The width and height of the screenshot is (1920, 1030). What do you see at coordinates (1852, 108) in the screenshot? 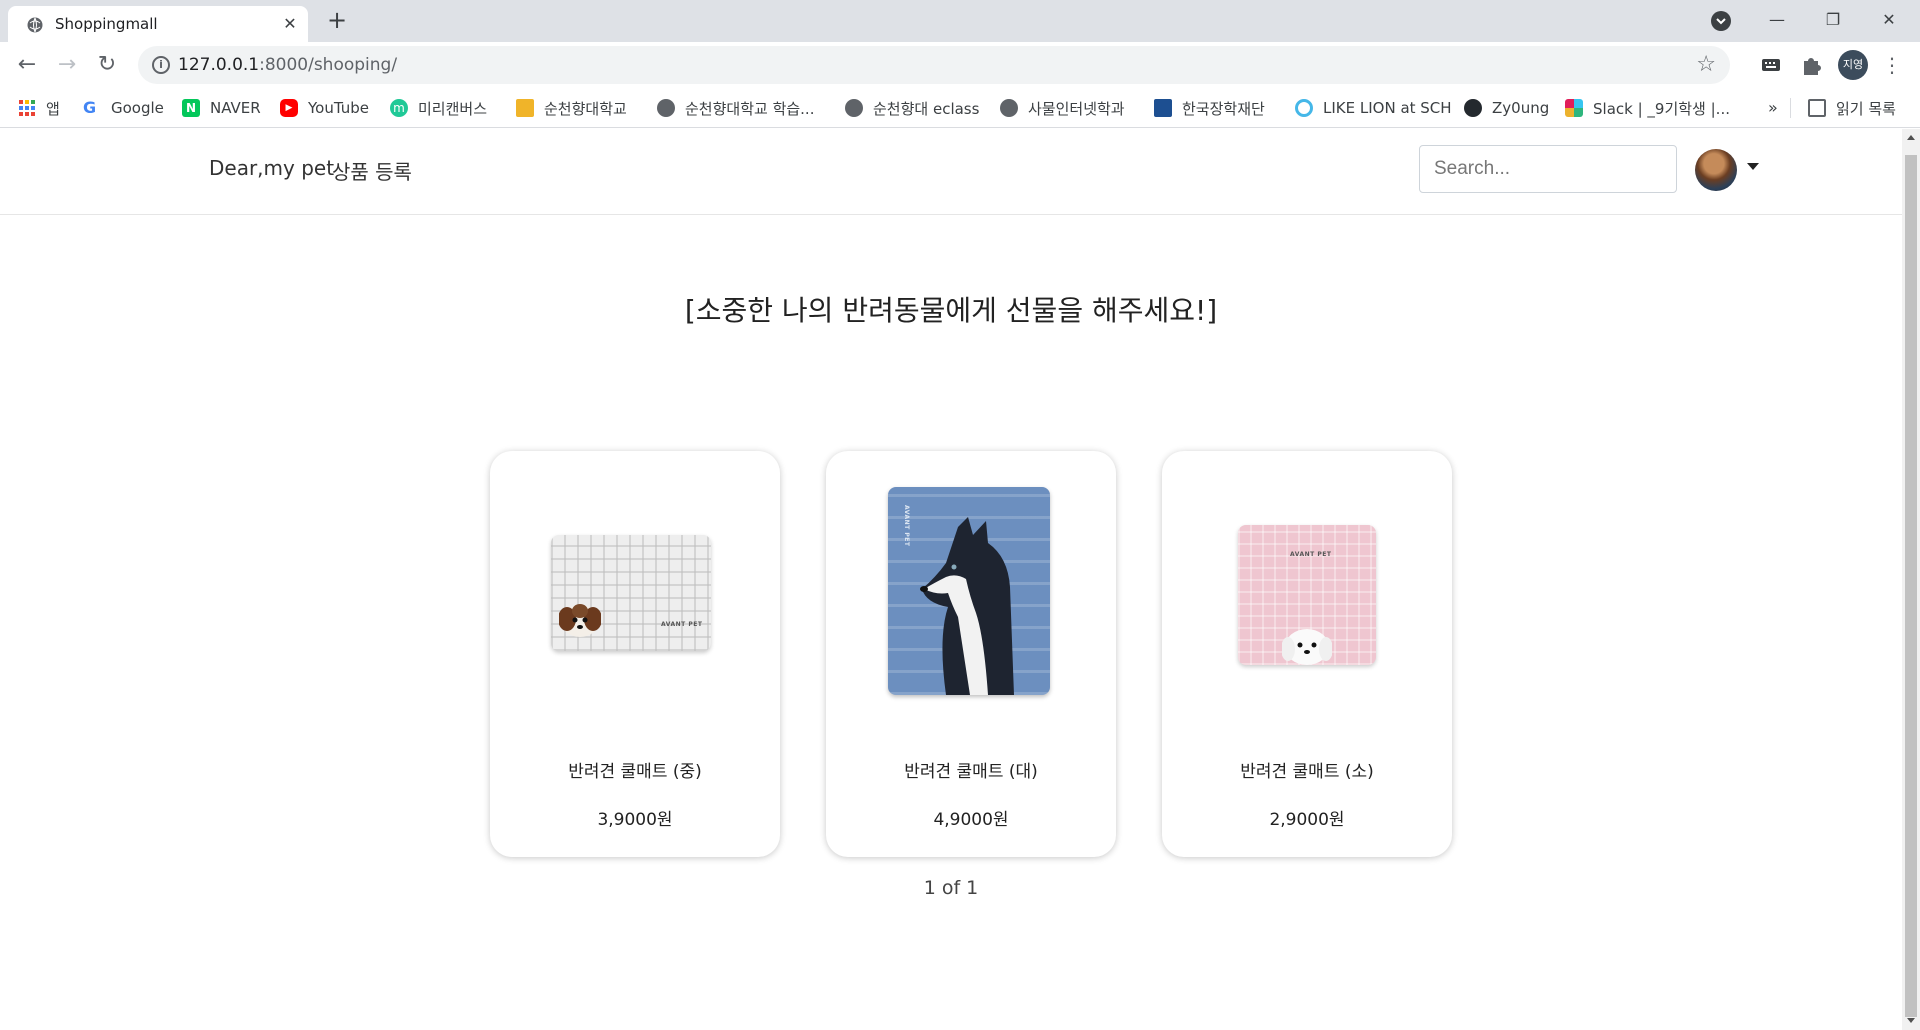
I see `reading-list-button: 읽기 목록` at bounding box center [1852, 108].